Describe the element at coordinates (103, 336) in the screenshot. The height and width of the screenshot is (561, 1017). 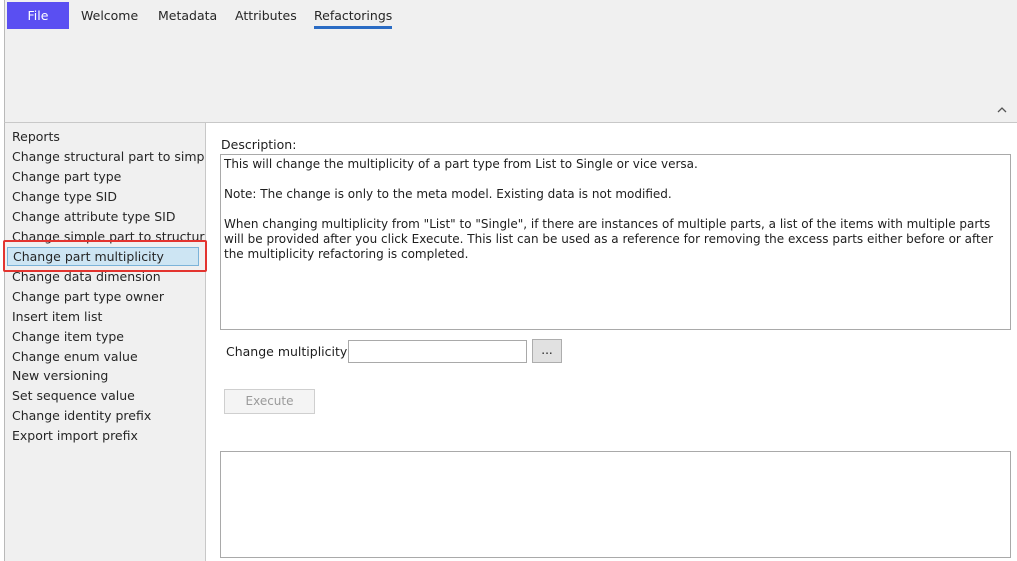
I see `list-item: Change item type` at that location.